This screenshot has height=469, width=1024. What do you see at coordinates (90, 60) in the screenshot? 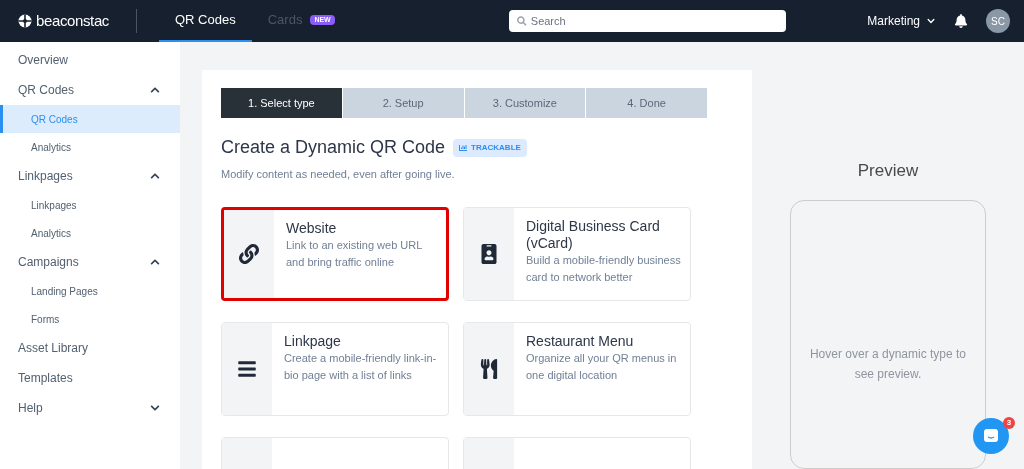
I see `sidebar-item: Overview` at bounding box center [90, 60].